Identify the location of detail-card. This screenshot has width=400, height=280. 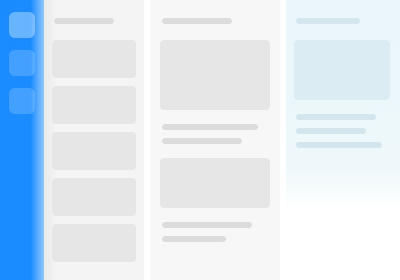
(342, 70).